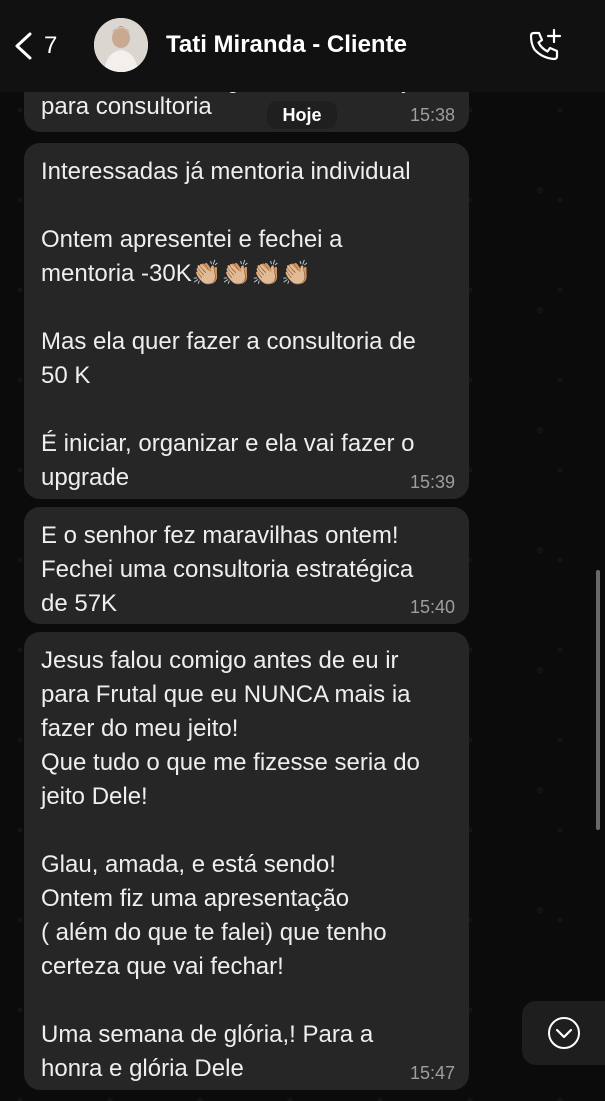 The image size is (605, 1101). What do you see at coordinates (432, 1073) in the screenshot?
I see `message-time: 15:47` at bounding box center [432, 1073].